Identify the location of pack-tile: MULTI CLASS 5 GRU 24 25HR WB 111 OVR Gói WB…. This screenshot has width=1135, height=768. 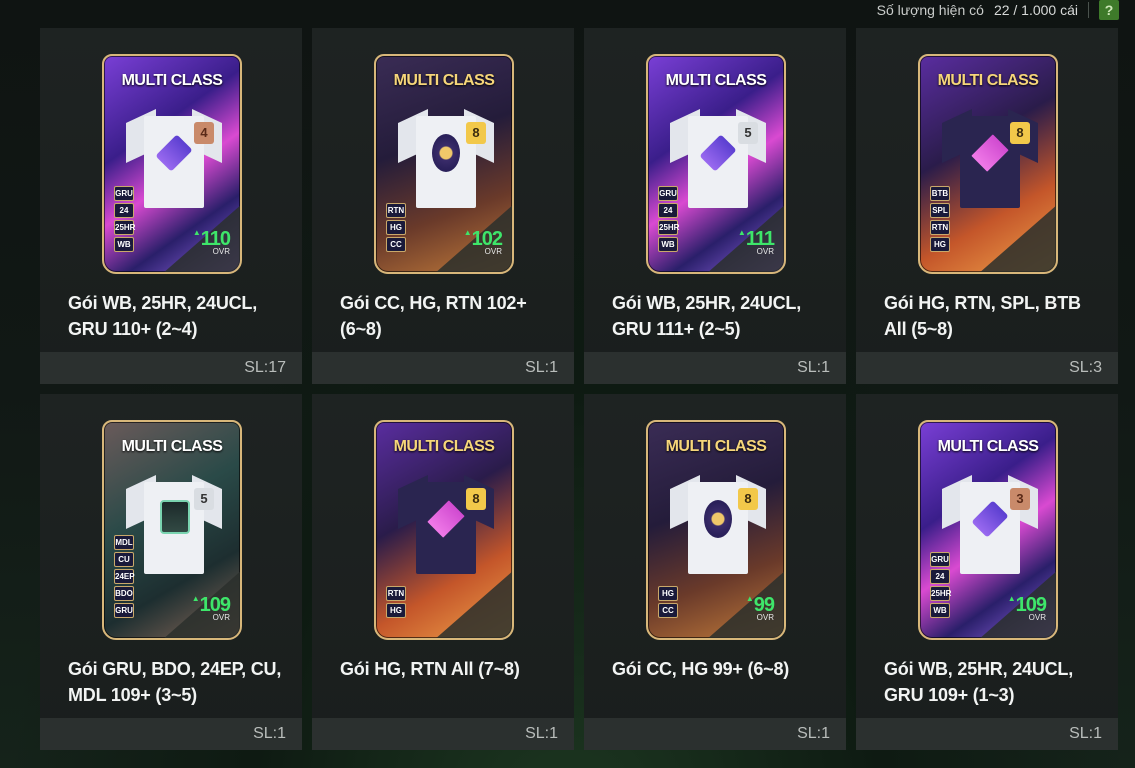
(715, 206).